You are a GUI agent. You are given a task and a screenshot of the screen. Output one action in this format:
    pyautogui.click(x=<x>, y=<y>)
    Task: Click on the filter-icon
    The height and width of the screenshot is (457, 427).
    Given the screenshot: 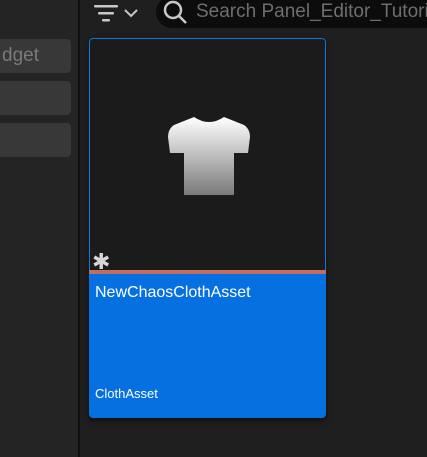 What is the action you would take?
    pyautogui.click(x=106, y=13)
    